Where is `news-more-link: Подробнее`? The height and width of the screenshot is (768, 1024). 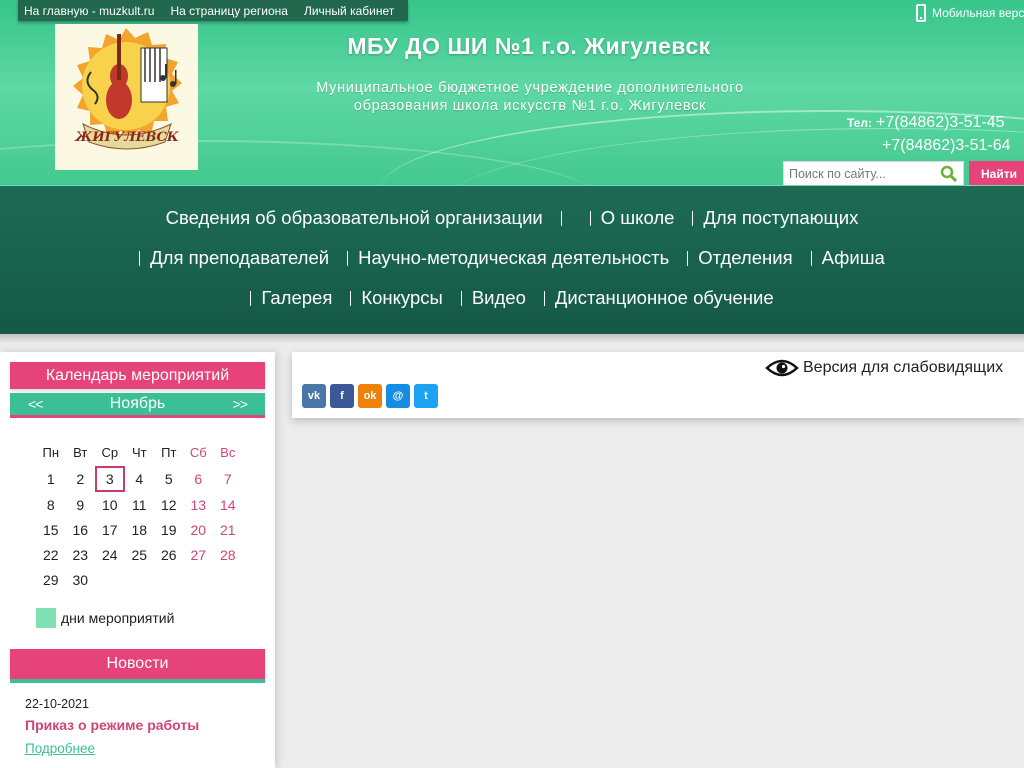
news-more-link: Подробнее is located at coordinates (60, 748).